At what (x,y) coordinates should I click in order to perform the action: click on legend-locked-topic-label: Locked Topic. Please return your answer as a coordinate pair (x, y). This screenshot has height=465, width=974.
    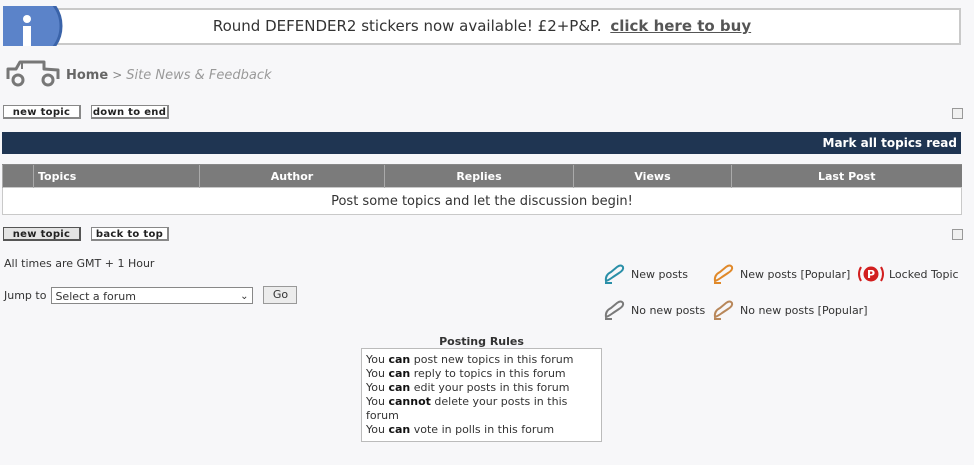
    Looking at the image, I should click on (924, 274).